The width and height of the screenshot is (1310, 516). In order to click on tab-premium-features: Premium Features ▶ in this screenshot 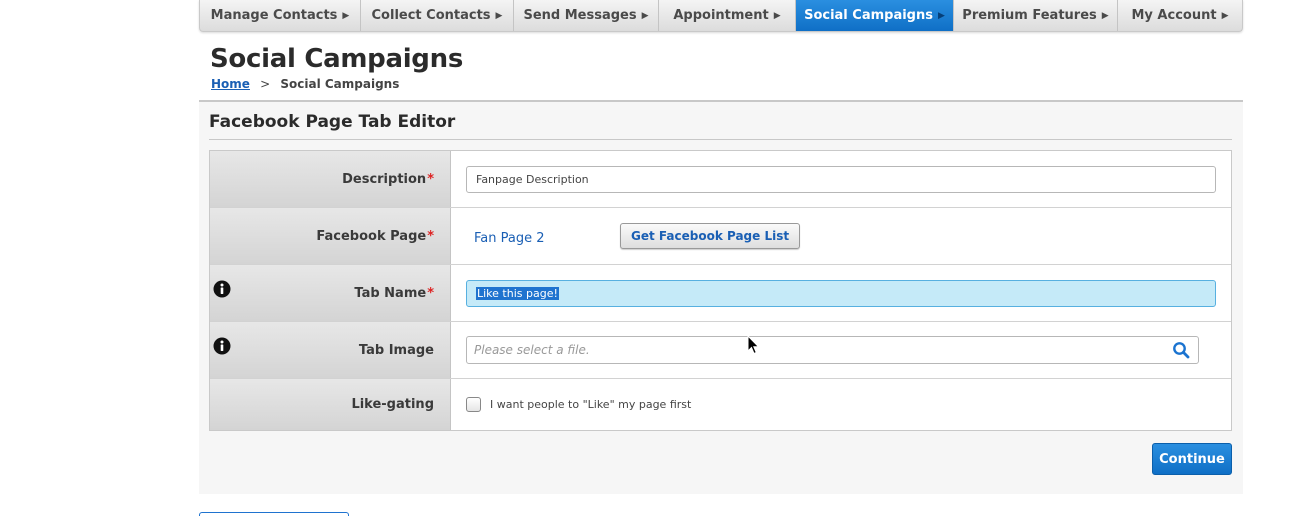, I will do `click(1036, 15)`.